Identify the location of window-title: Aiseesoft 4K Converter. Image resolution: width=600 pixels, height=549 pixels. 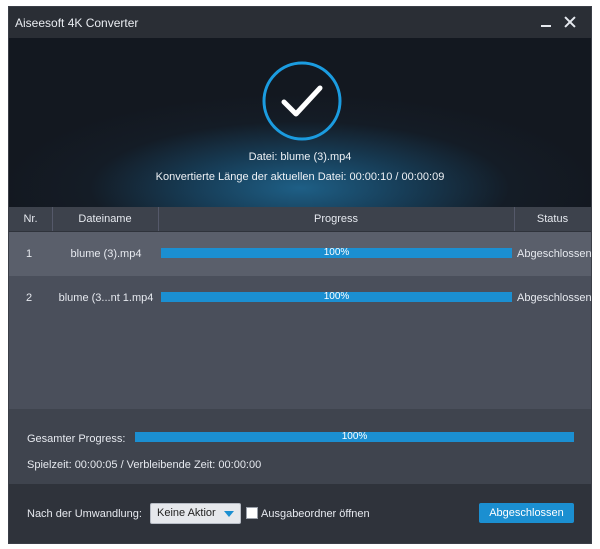
(77, 23).